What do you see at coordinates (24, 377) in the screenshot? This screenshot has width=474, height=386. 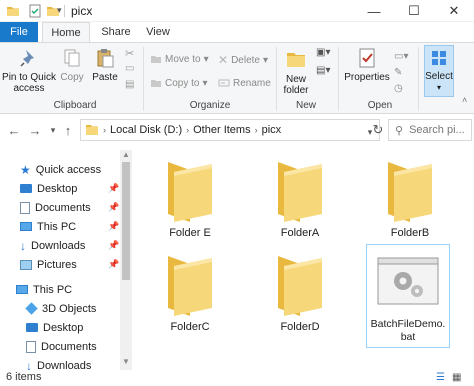 I see `item-count: 6 items` at bounding box center [24, 377].